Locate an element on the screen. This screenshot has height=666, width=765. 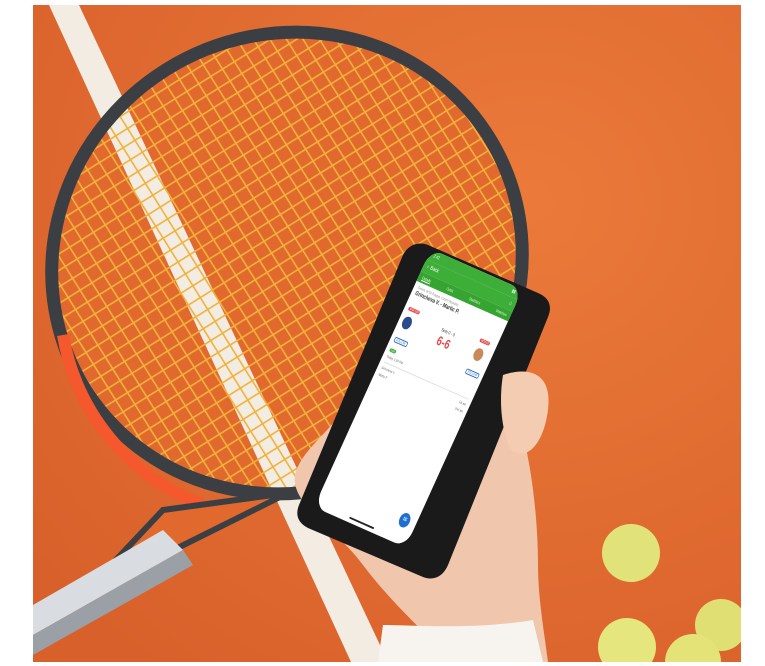
away-avatar is located at coordinates (478, 354).